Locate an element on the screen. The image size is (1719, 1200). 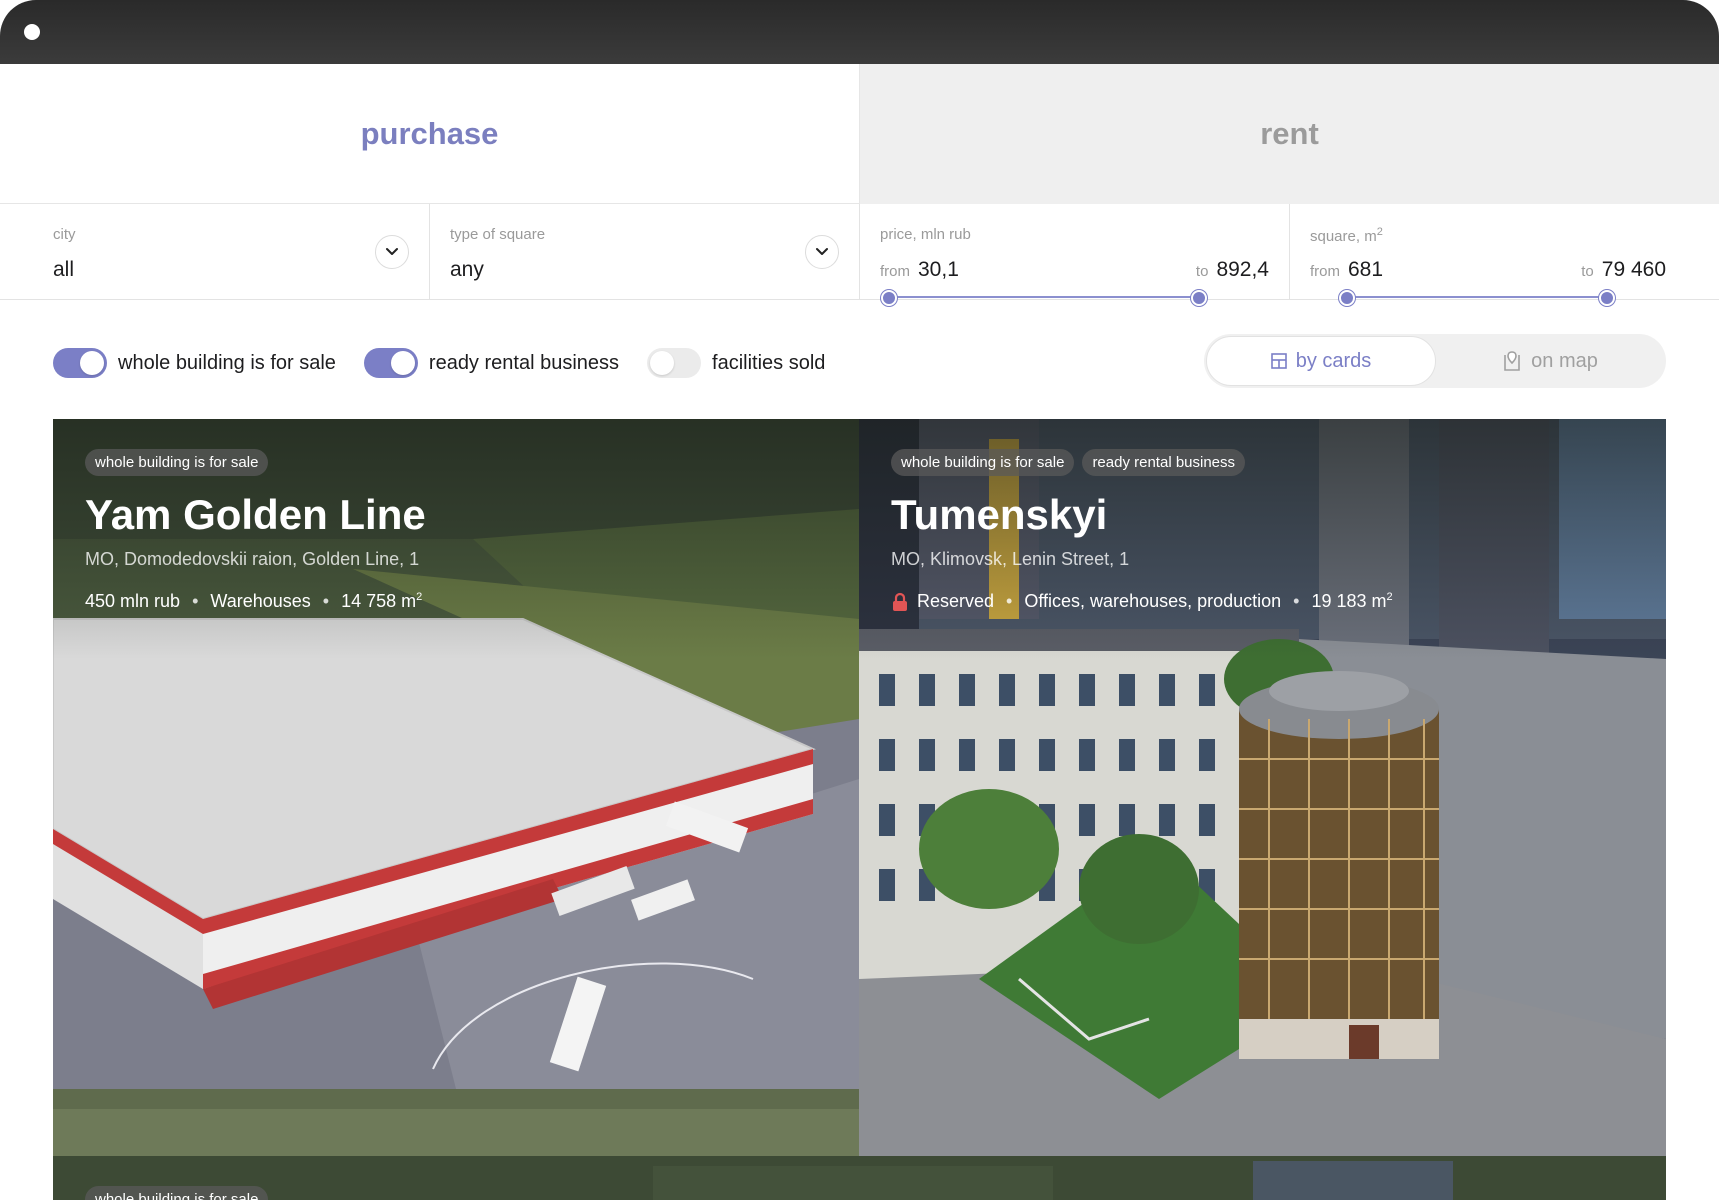
property-photo is located at coordinates (859, 1178).